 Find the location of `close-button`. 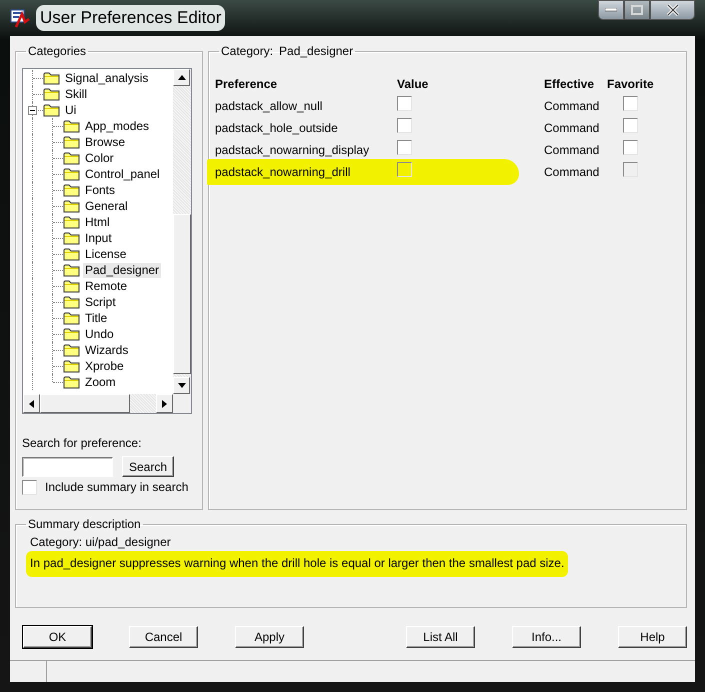

close-button is located at coordinates (672, 10).